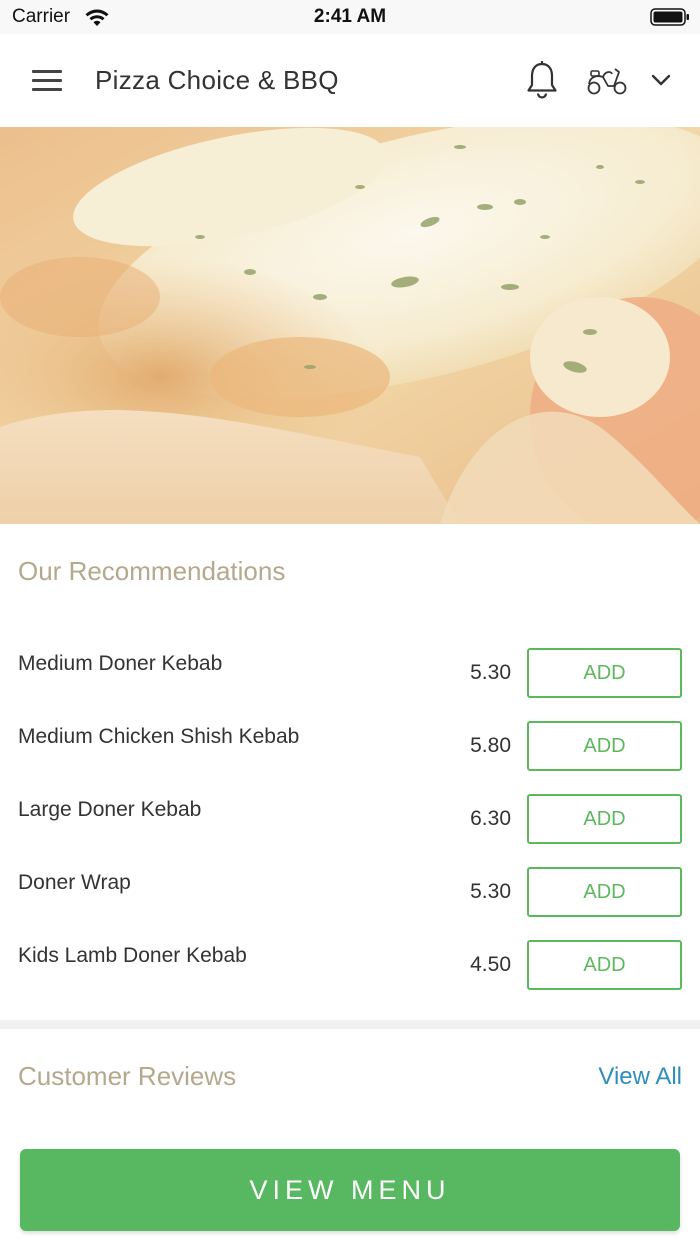  Describe the element at coordinates (490, 964) in the screenshot. I see `item-price: 4.50` at that location.